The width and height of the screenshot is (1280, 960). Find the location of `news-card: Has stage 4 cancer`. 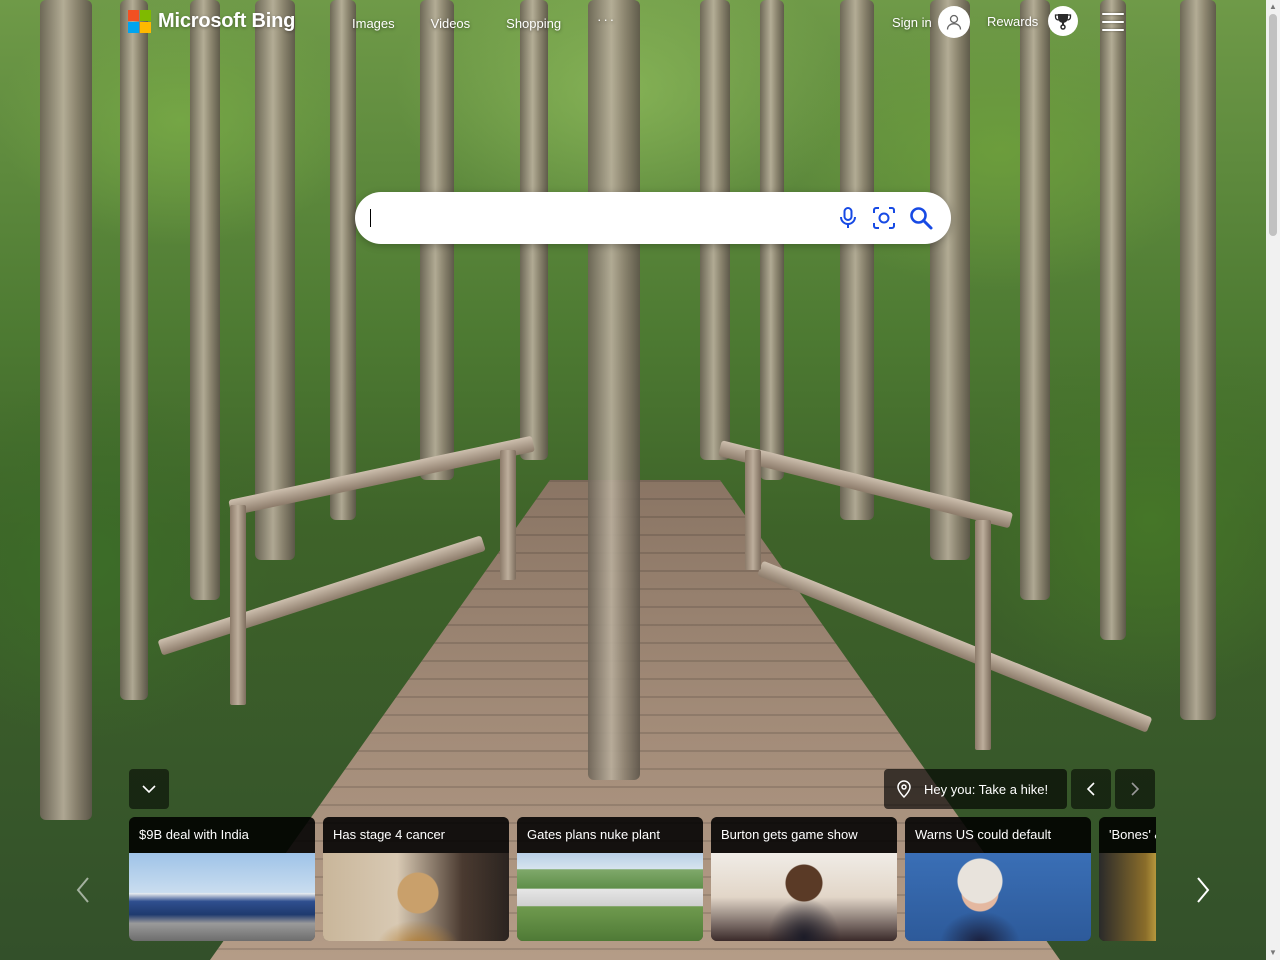

news-card: Has stage 4 cancer is located at coordinates (416, 879).